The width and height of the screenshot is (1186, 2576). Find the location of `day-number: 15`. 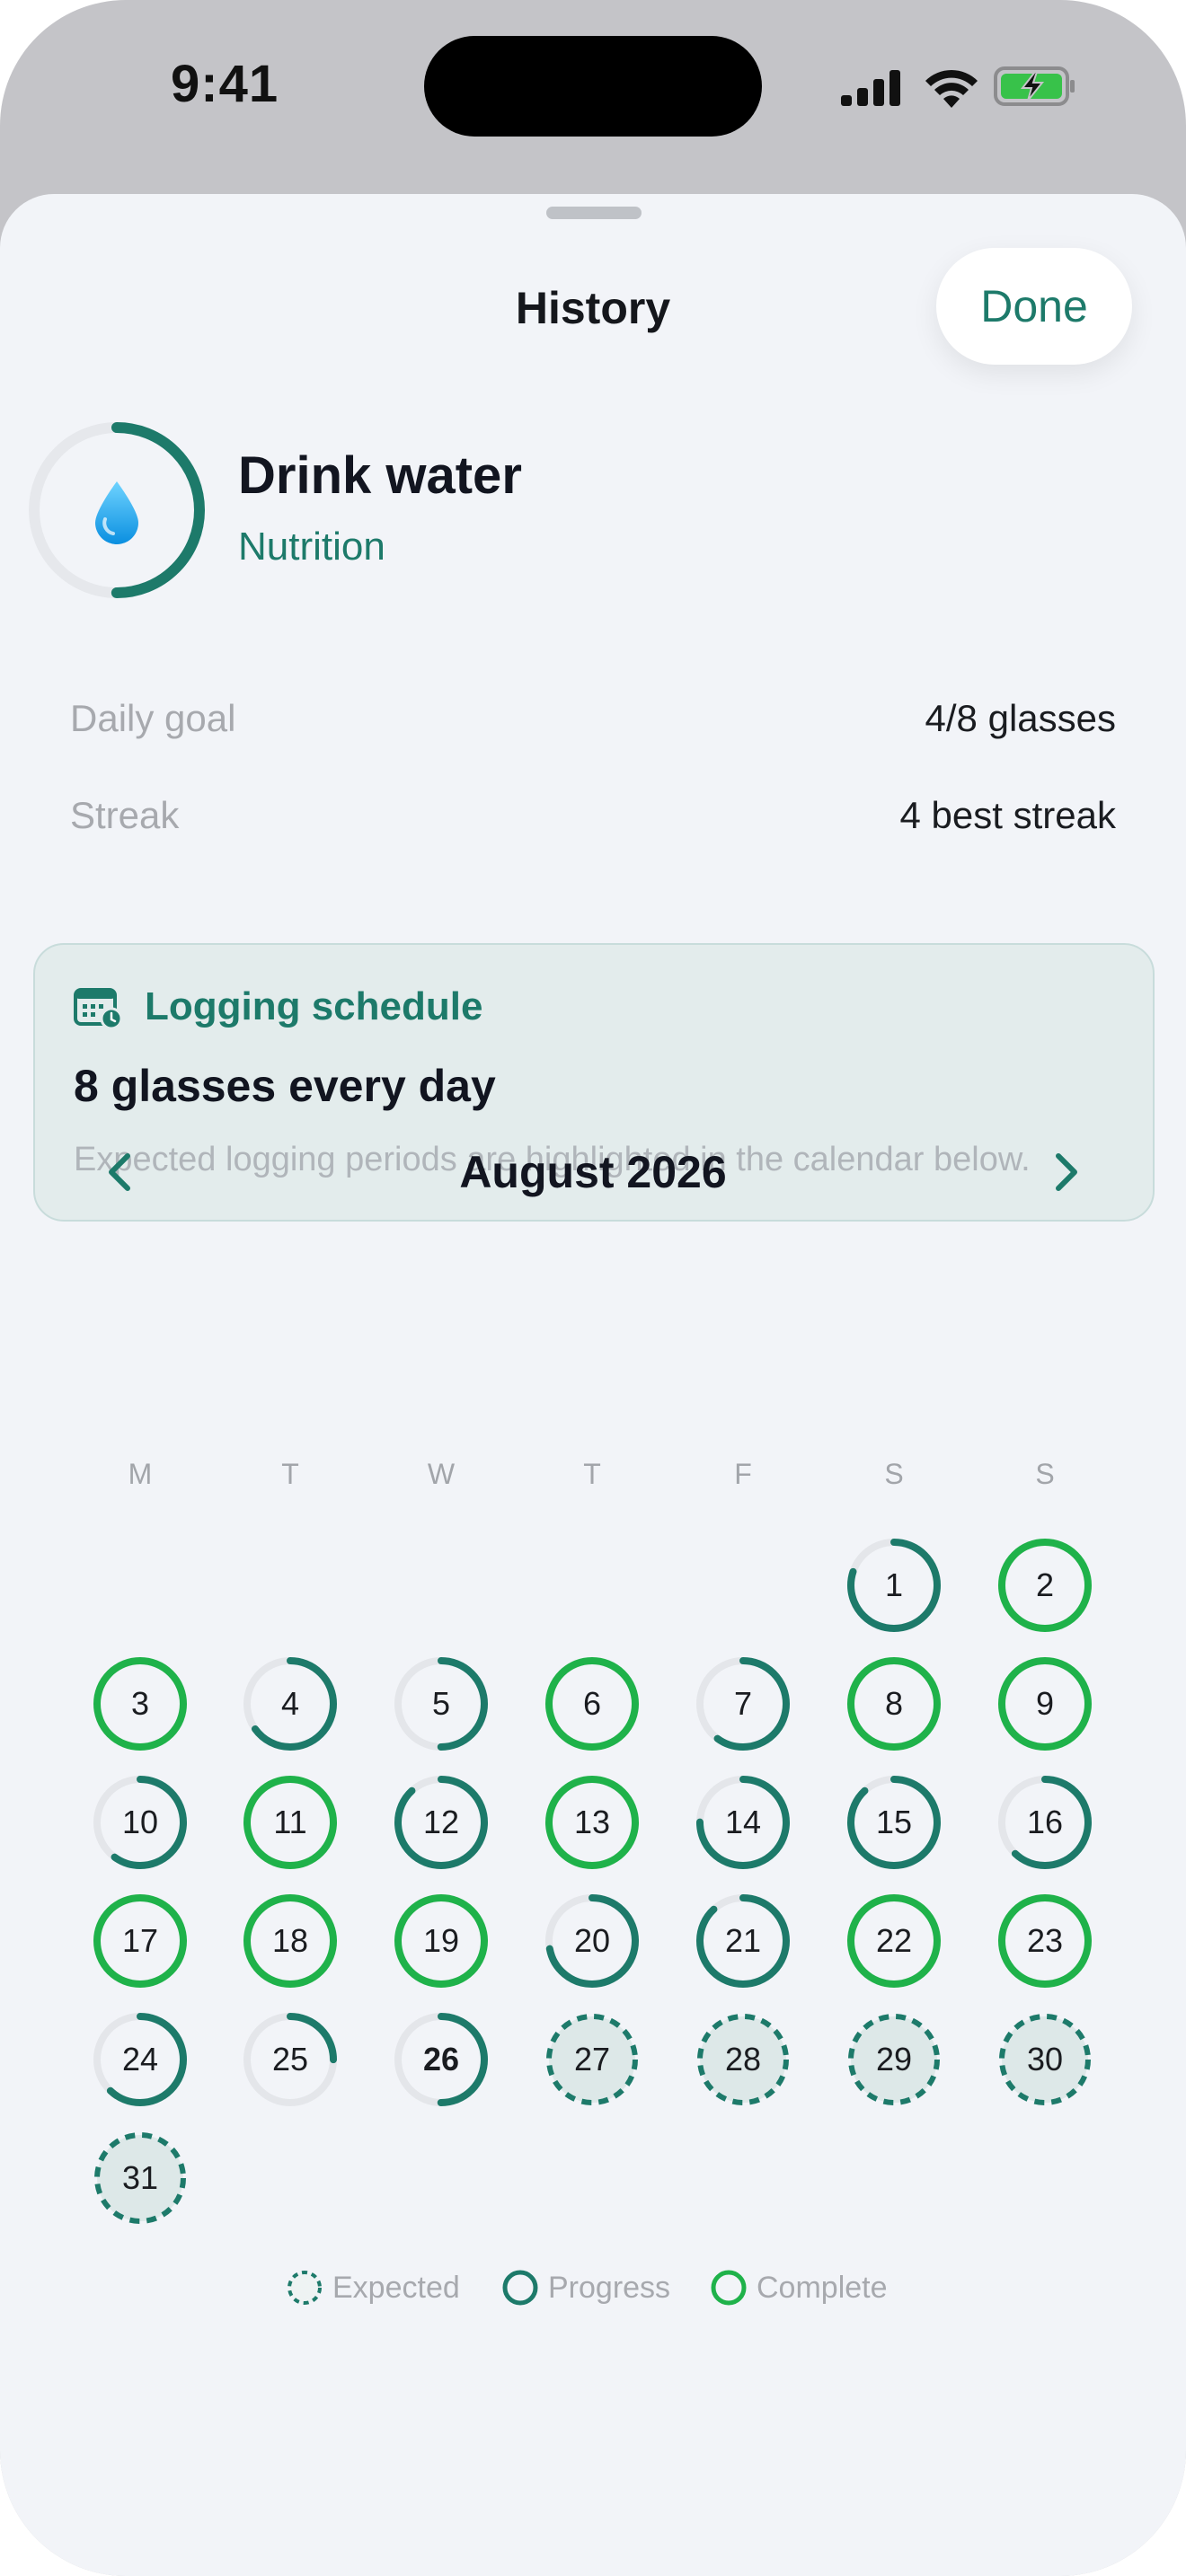

day-number: 15 is located at coordinates (894, 1822).